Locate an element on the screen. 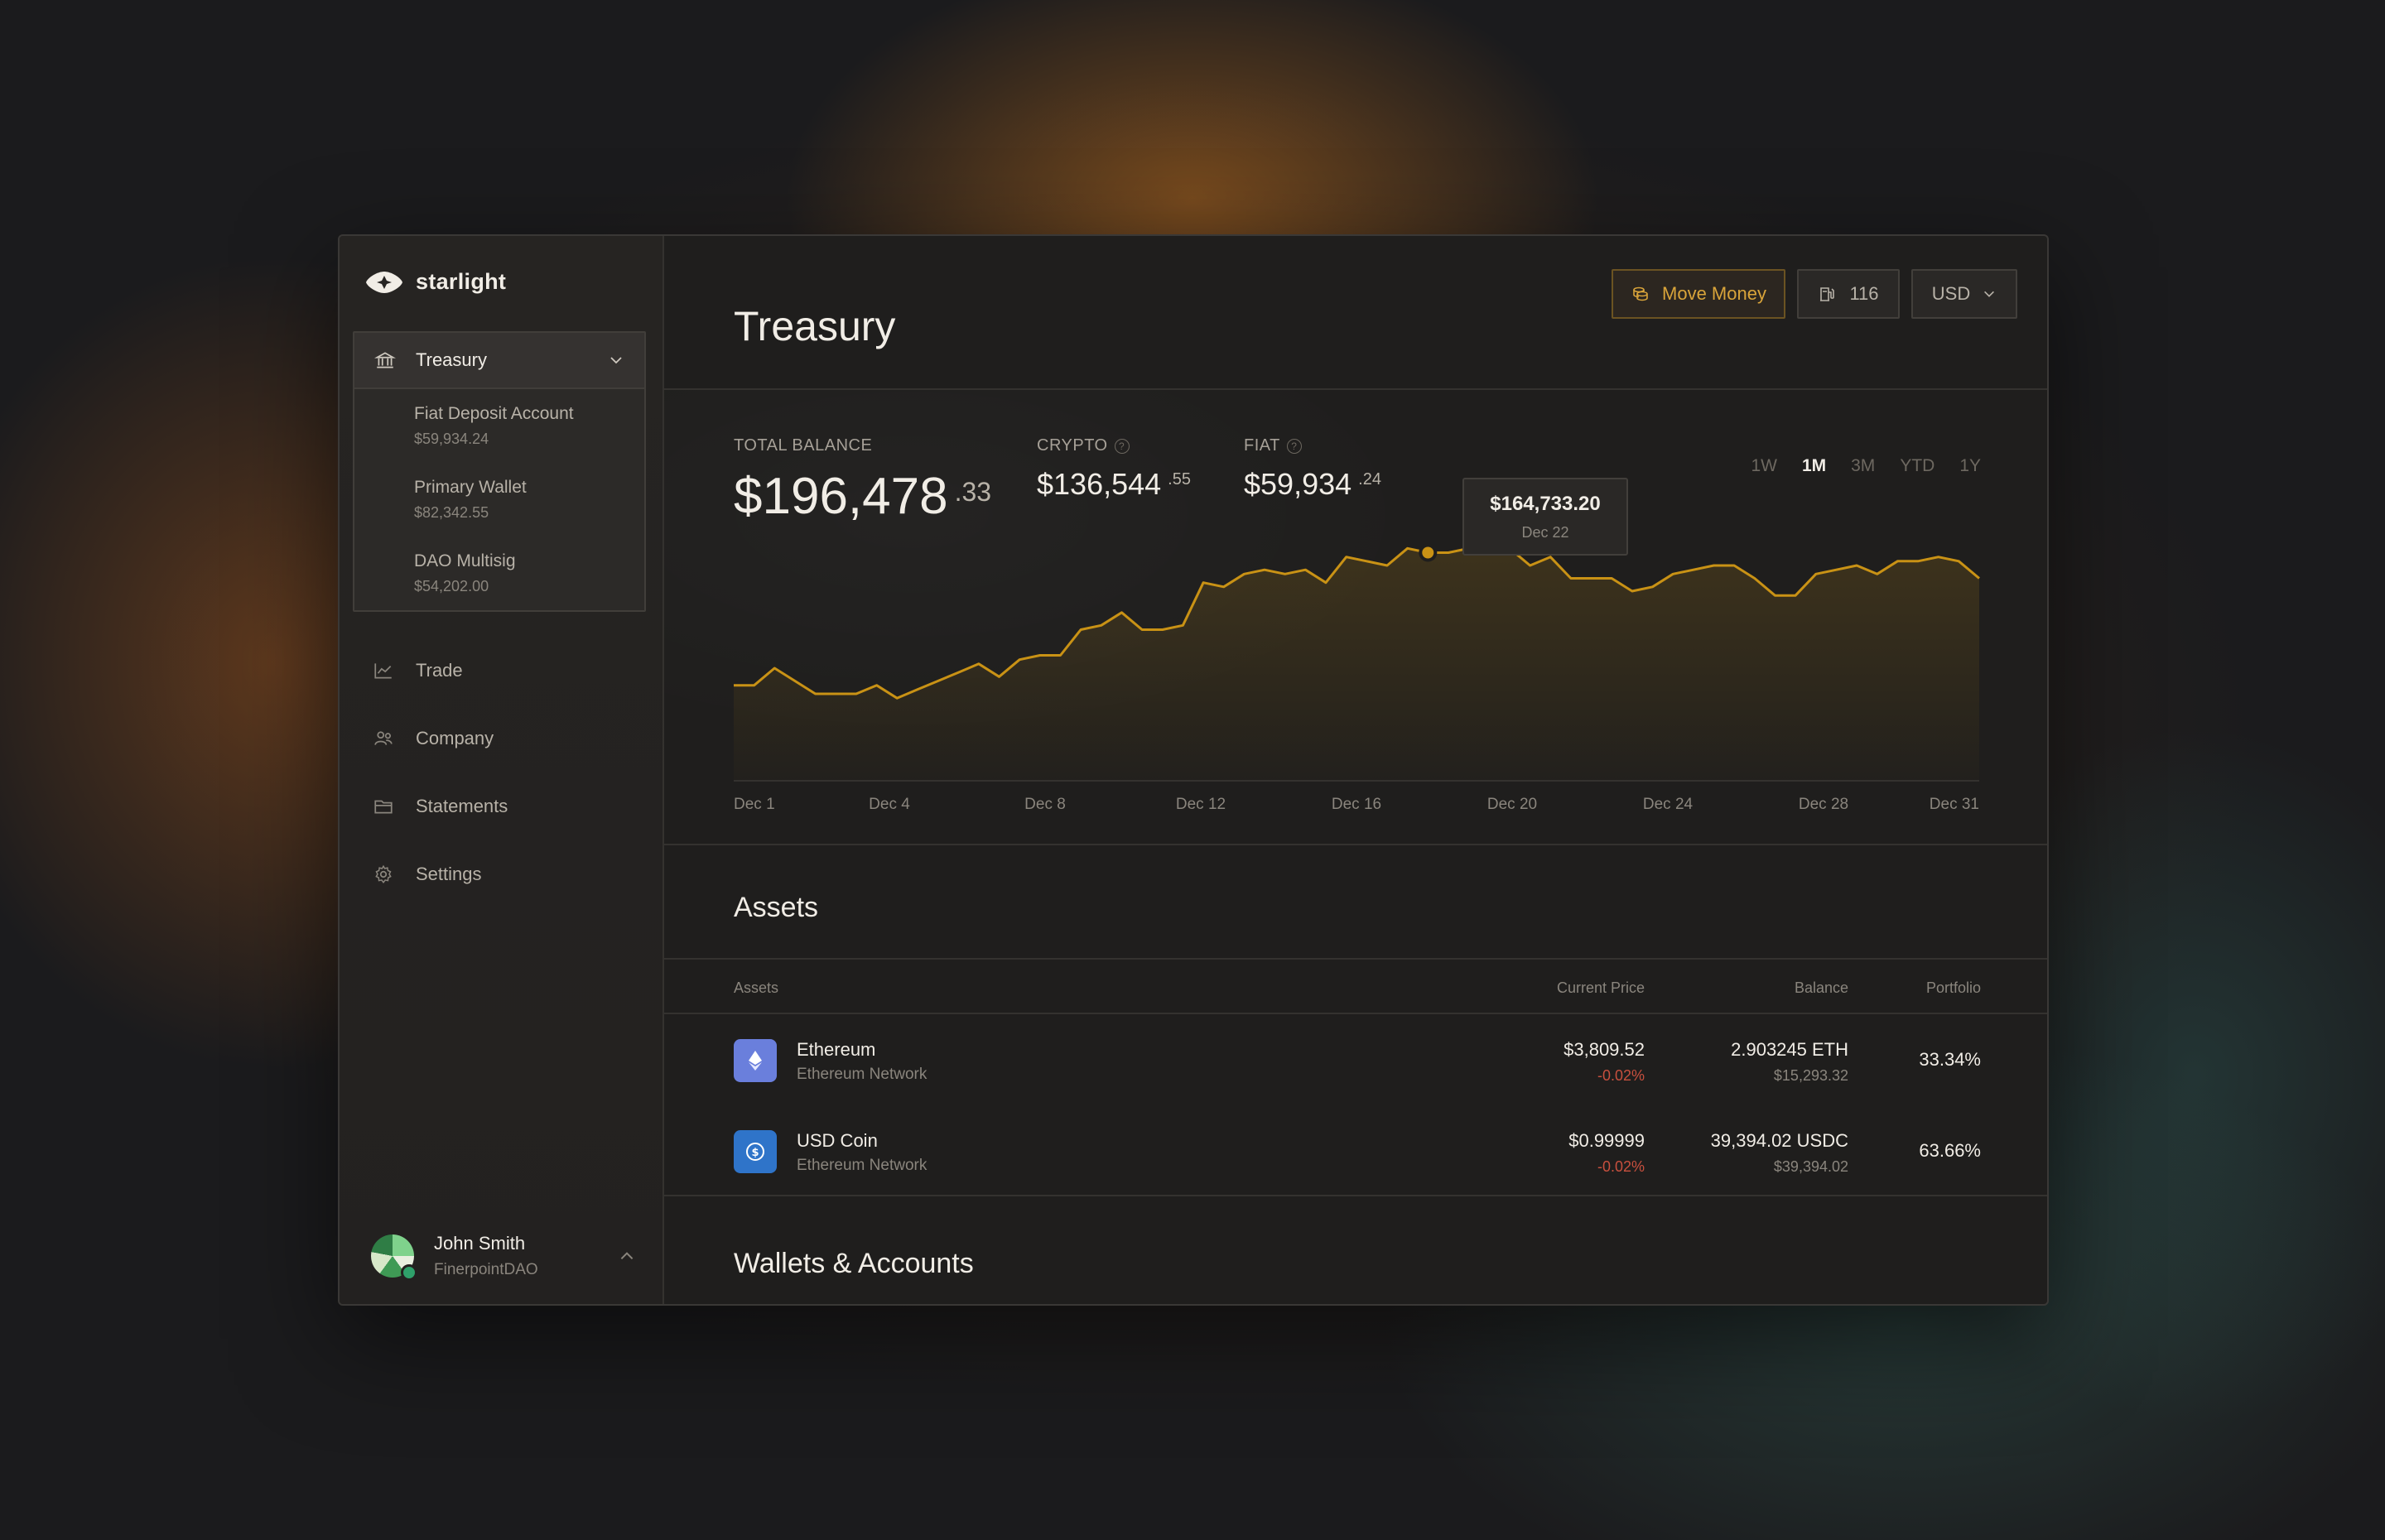 The image size is (2385, 1540). subitem-label: Fiat Deposit Account is located at coordinates (494, 414).